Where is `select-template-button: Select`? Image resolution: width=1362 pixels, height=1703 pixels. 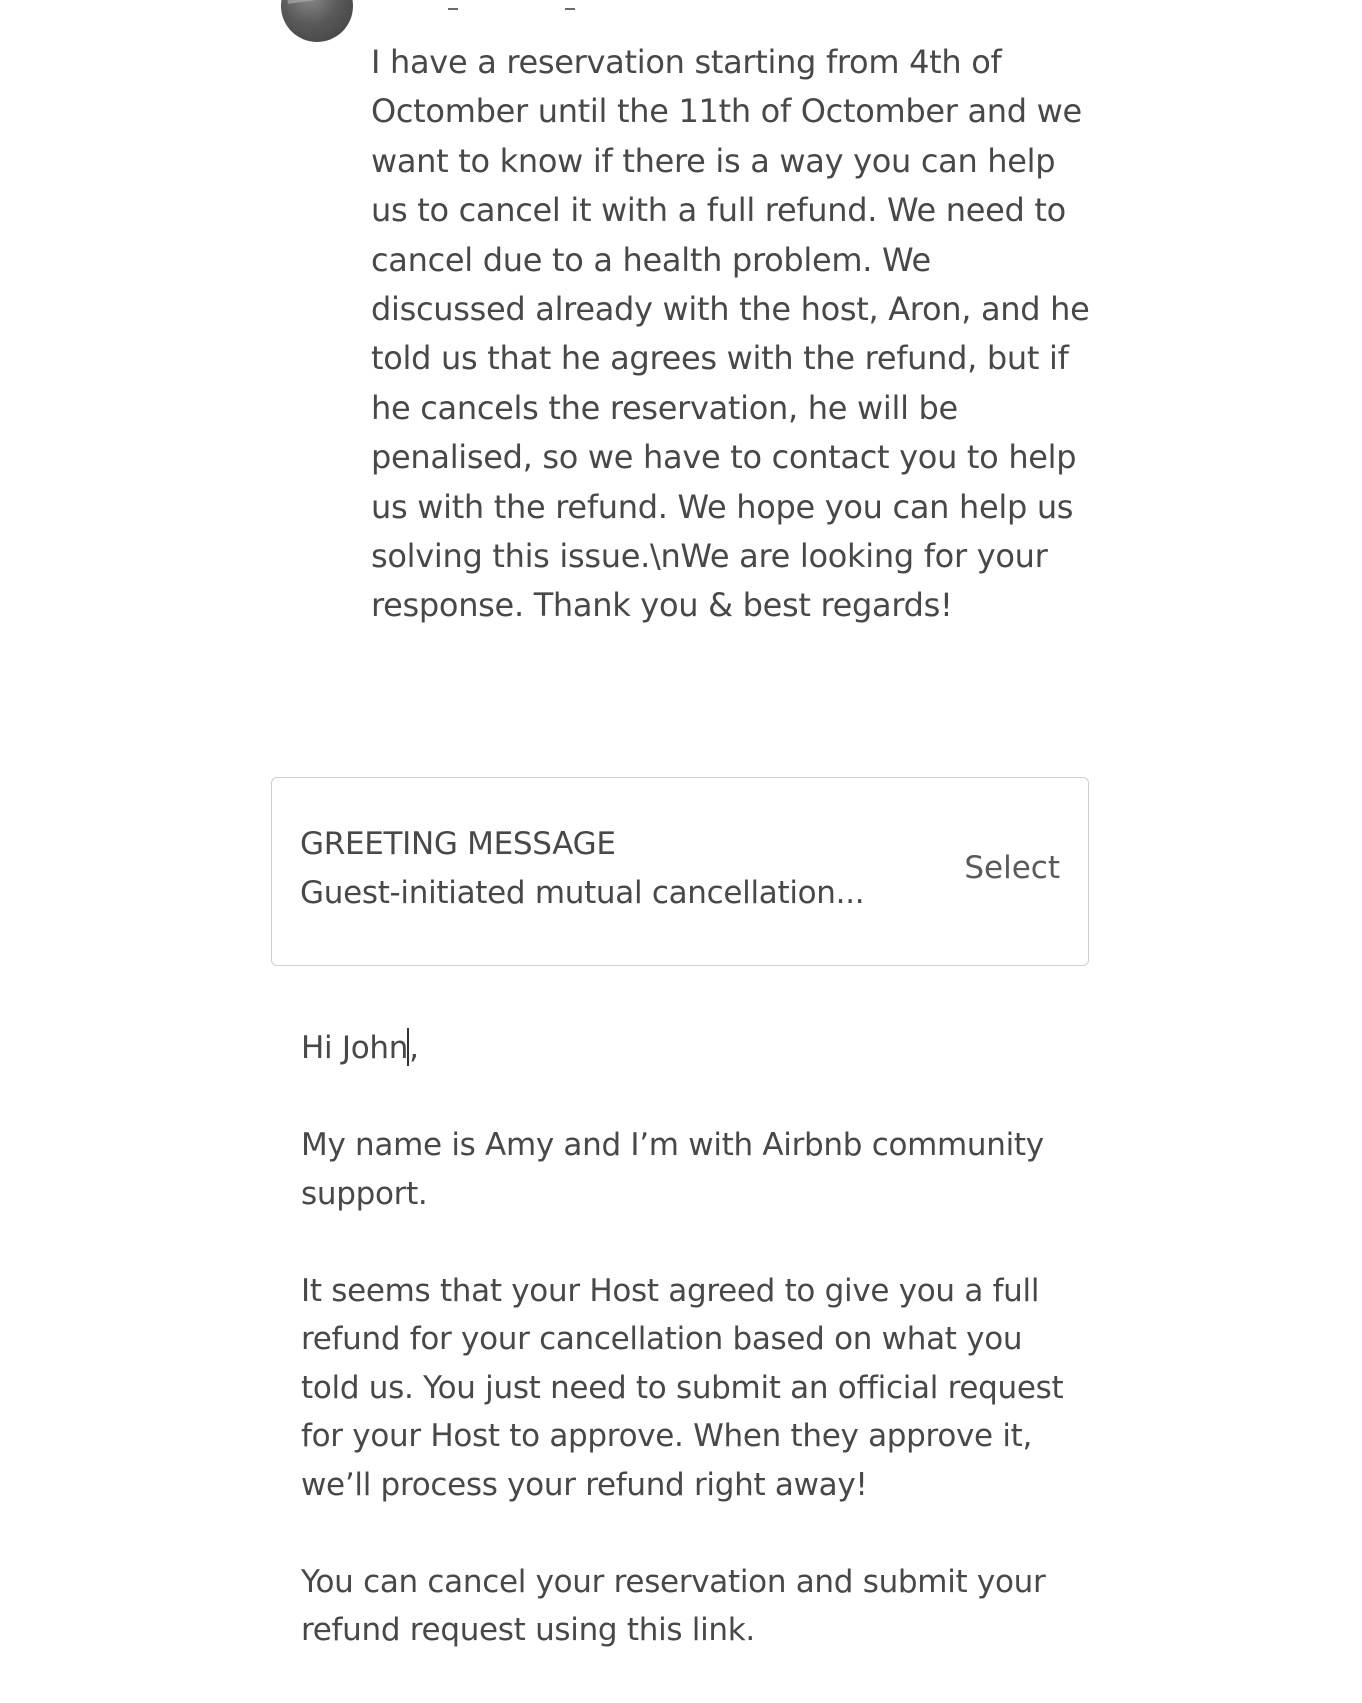 select-template-button: Select is located at coordinates (1012, 868).